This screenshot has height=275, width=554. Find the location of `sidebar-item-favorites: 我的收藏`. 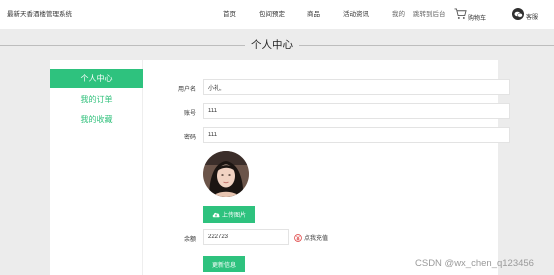

sidebar-item-favorites: 我的收藏 is located at coordinates (96, 119).